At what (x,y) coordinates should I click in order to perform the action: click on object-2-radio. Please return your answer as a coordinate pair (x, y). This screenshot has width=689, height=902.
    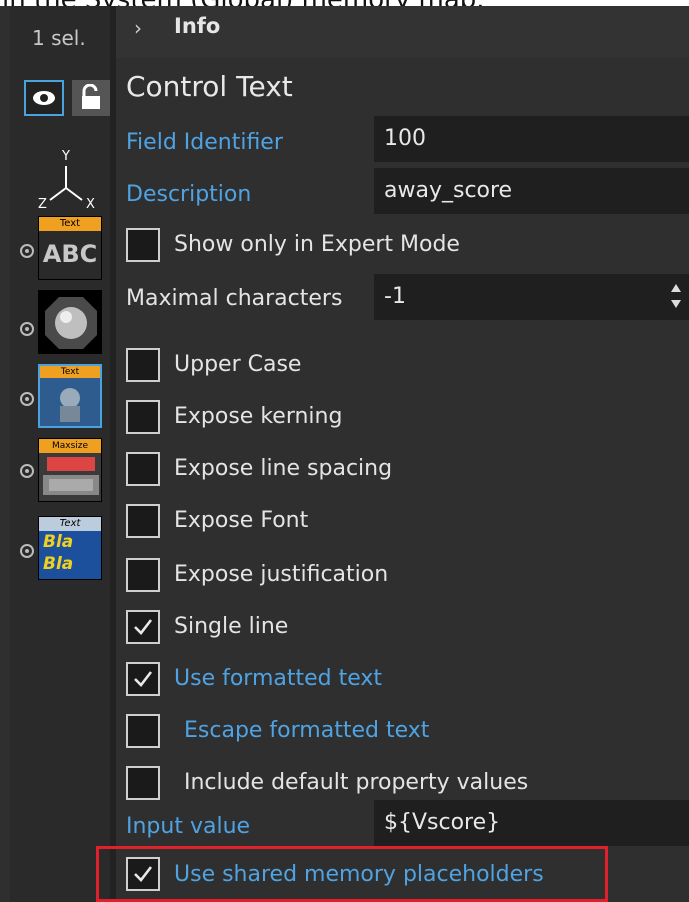
    Looking at the image, I should click on (27, 329).